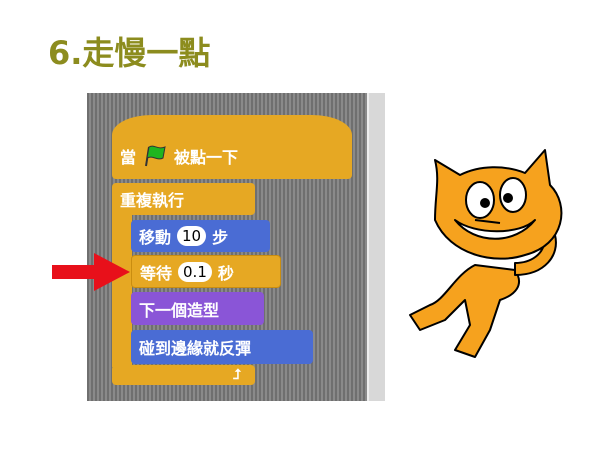  I want to click on scratch-cat-icon, so click(486, 253).